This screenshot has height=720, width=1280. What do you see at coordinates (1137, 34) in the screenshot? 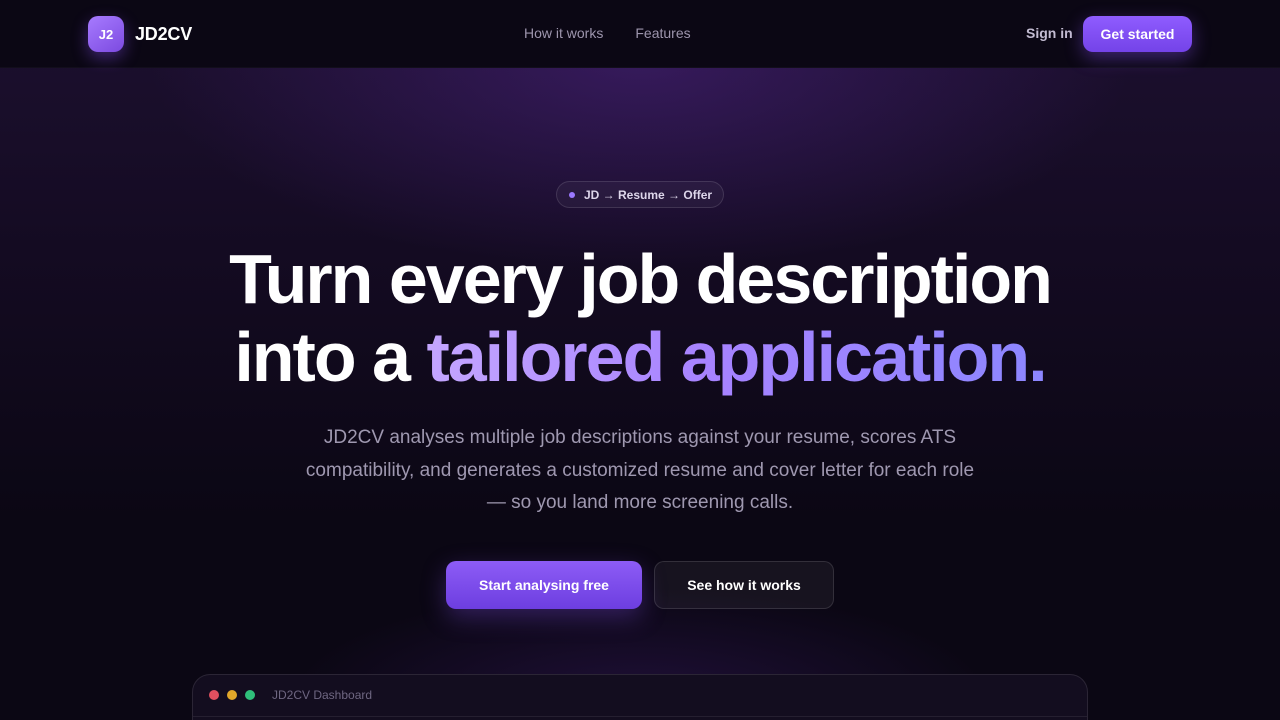
I see `get-started-button: Get started` at bounding box center [1137, 34].